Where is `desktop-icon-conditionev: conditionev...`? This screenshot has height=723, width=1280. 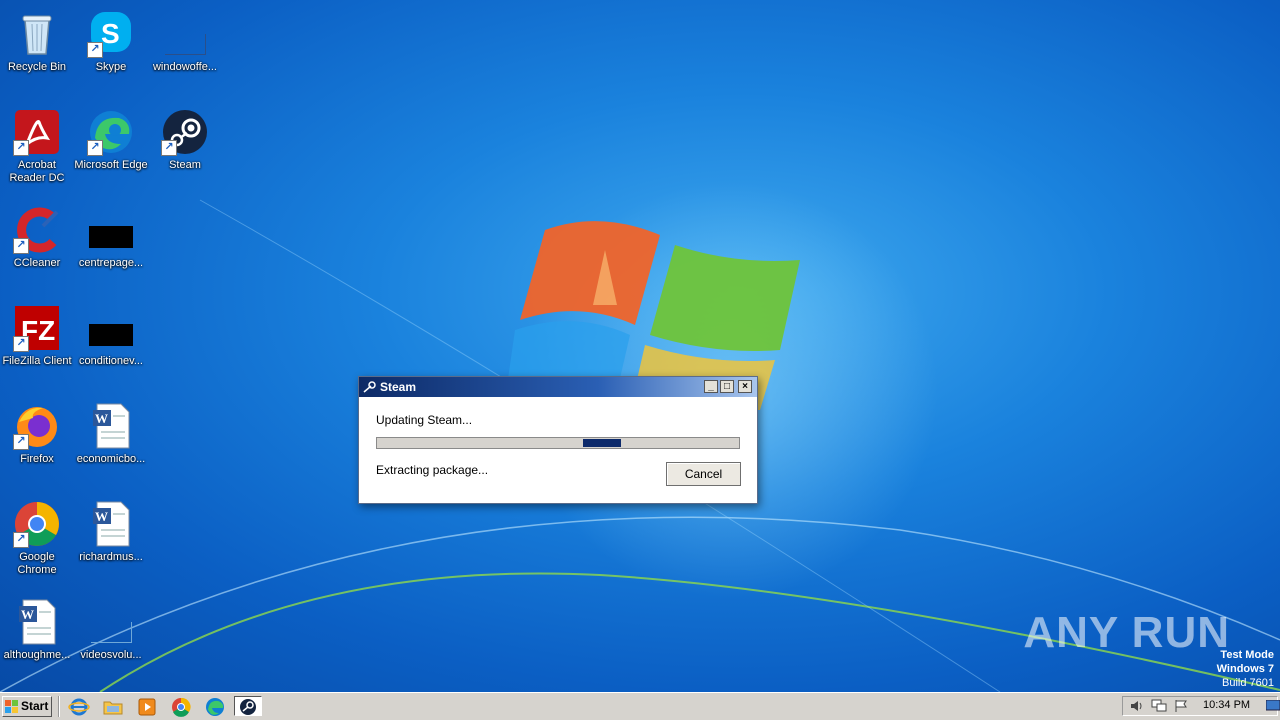
desktop-icon-conditionev: conditionev... is located at coordinates (111, 346).